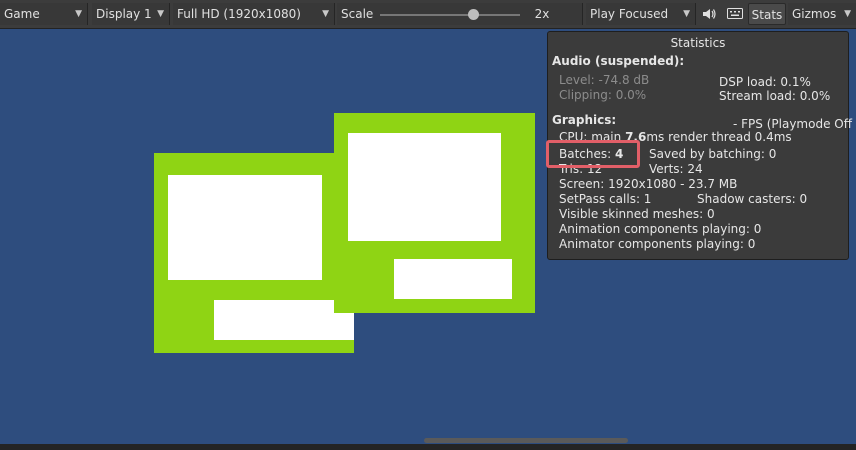 The width and height of the screenshot is (856, 450). What do you see at coordinates (542, 14) in the screenshot?
I see `scale-value: 2x` at bounding box center [542, 14].